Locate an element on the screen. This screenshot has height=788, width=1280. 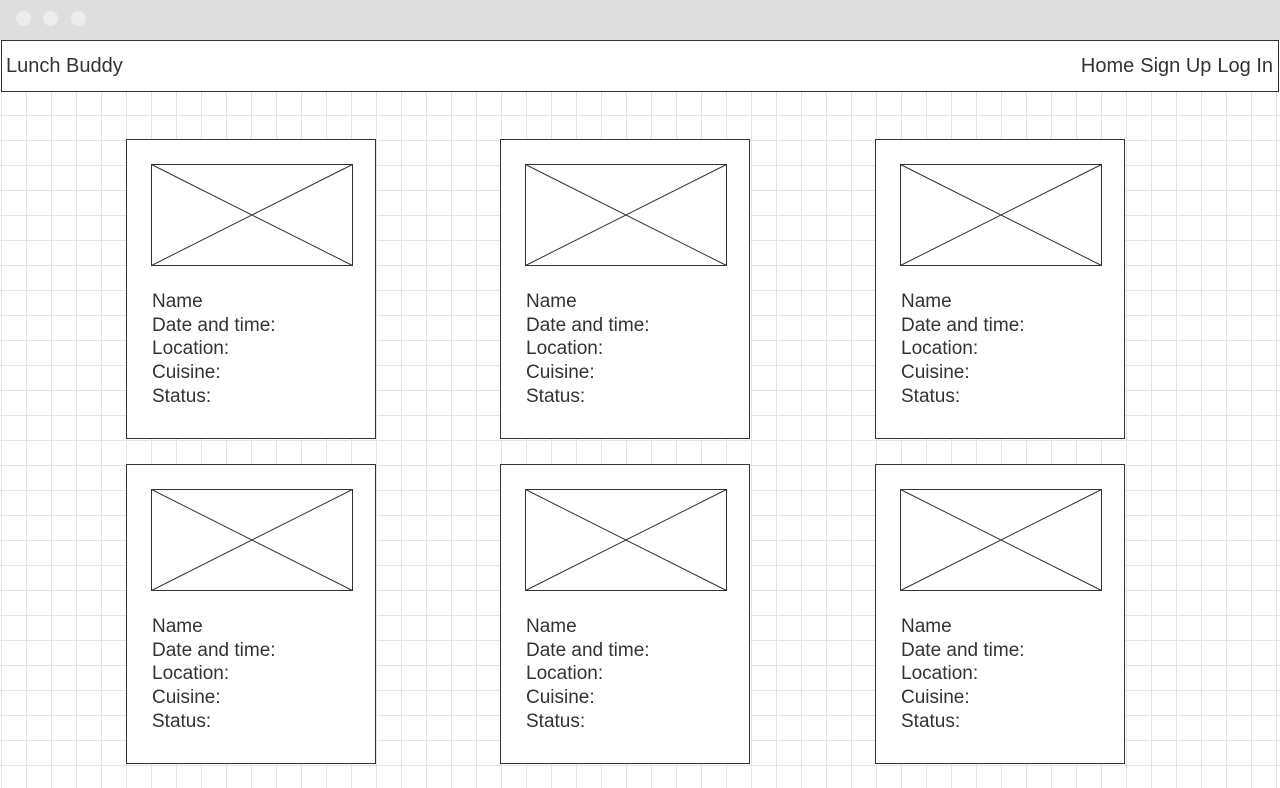
nav-link-log-in: Log In is located at coordinates (1245, 66).